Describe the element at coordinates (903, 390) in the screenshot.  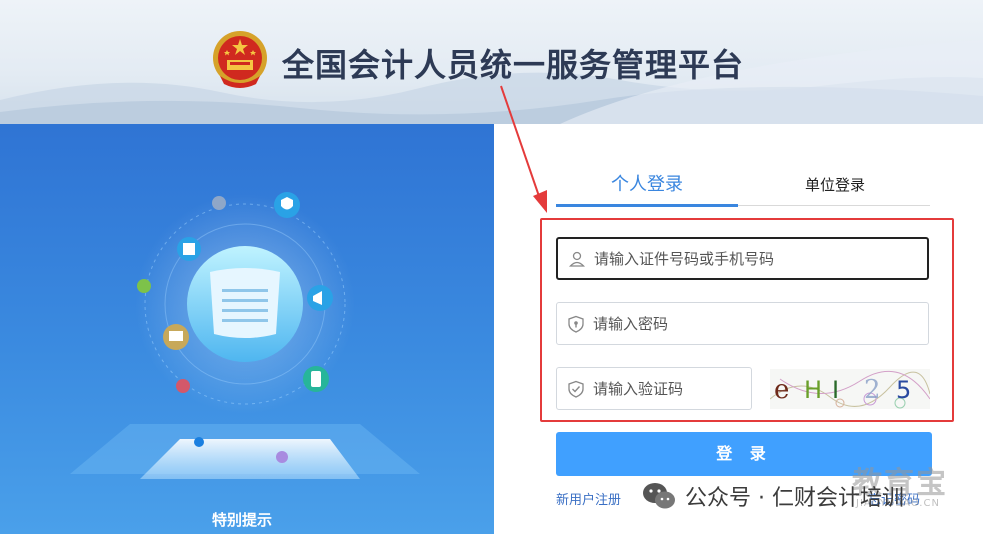
I see `svg-text: 5` at that location.